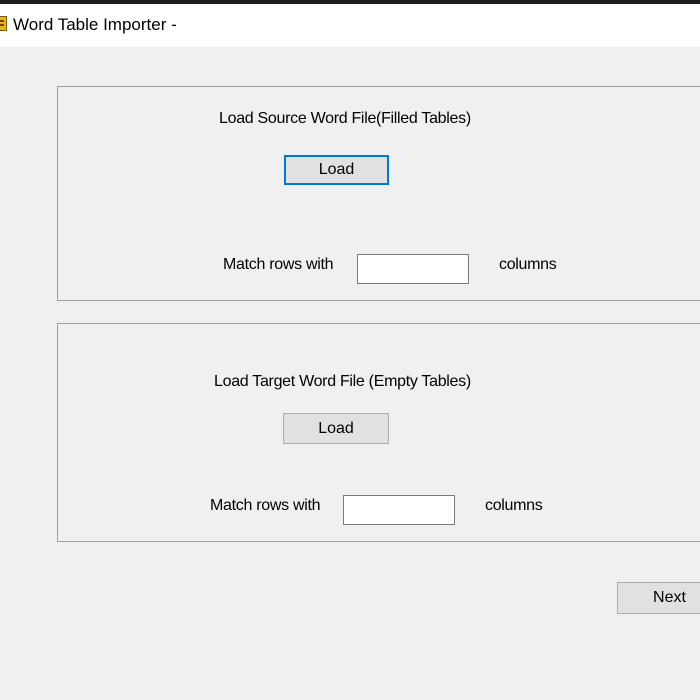 The width and height of the screenshot is (700, 700). I want to click on load-target-button: Load, so click(336, 428).